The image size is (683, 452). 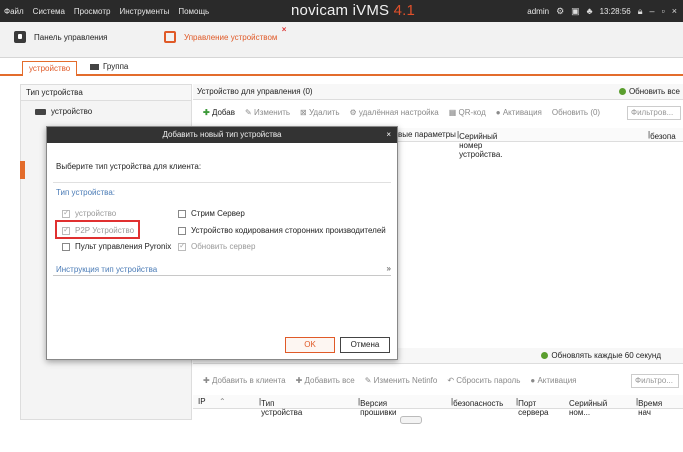 I want to click on option-pyronix-label: Пульт управления Pyronix, so click(x=123, y=246).